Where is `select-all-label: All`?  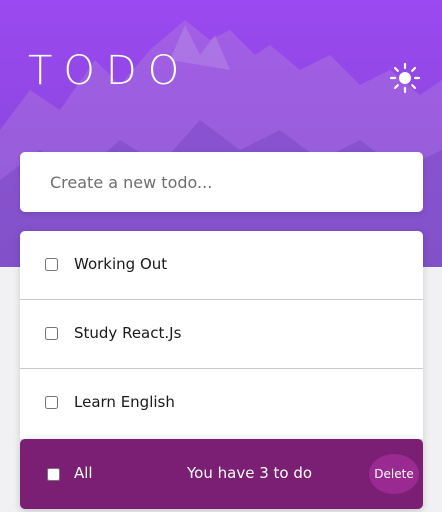 select-all-label: All is located at coordinates (83, 473).